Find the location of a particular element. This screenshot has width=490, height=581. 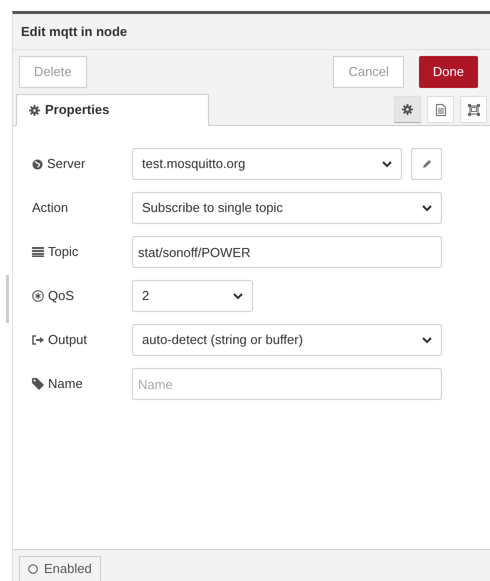

input-field: stat/sonoff/POWER is located at coordinates (287, 252).